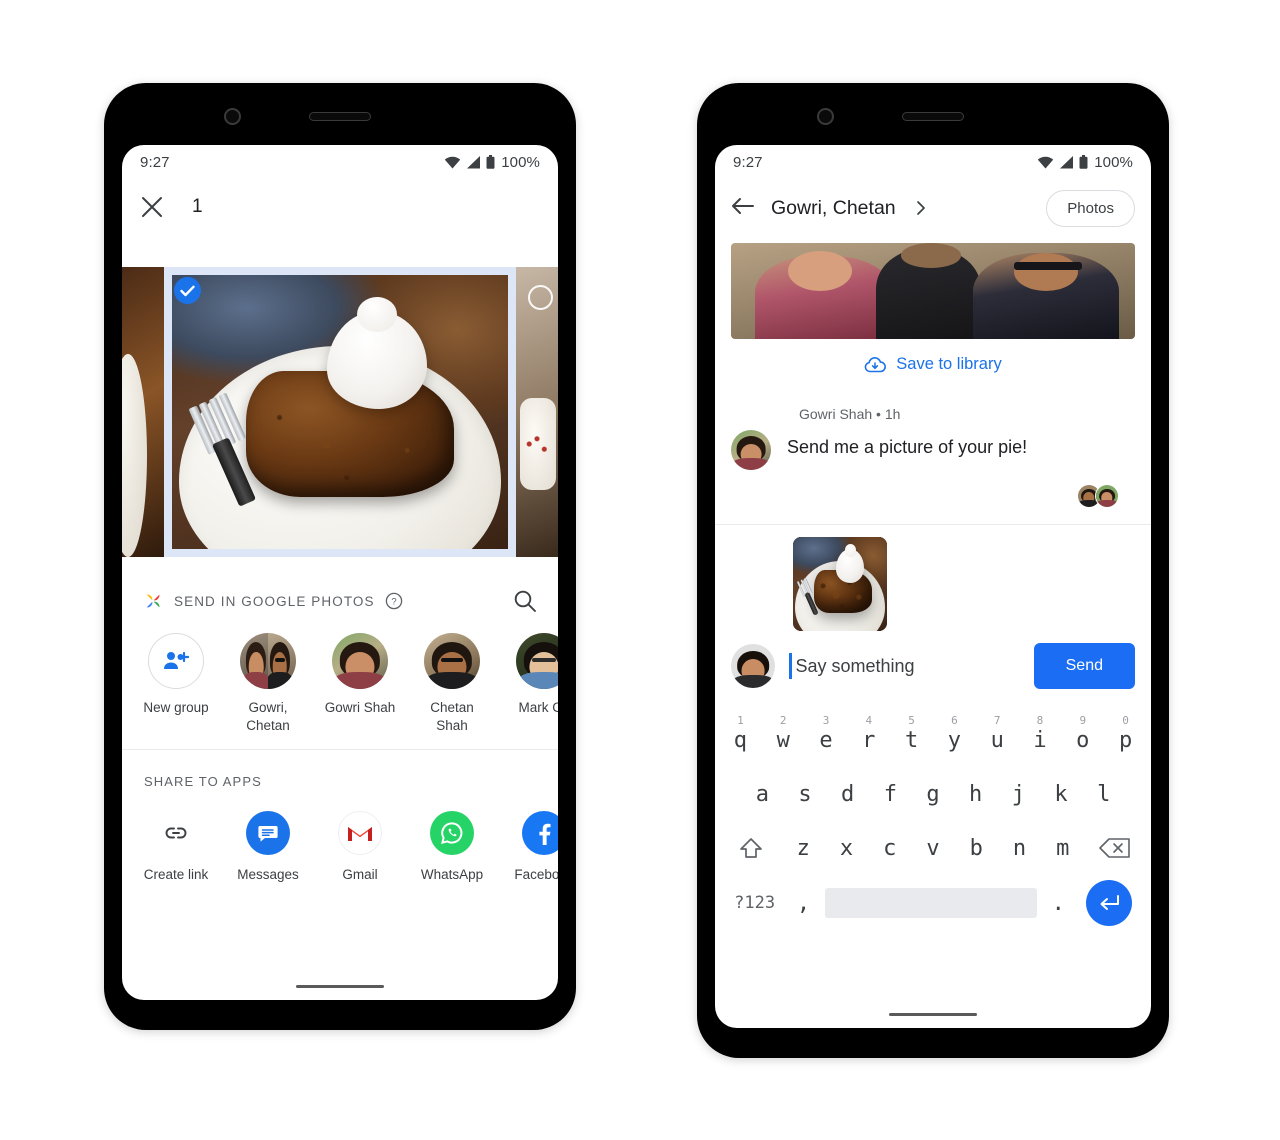 Image resolution: width=1280 pixels, height=1140 pixels. What do you see at coordinates (537, 412) in the screenshot?
I see `photo-thumbnail-next` at bounding box center [537, 412].